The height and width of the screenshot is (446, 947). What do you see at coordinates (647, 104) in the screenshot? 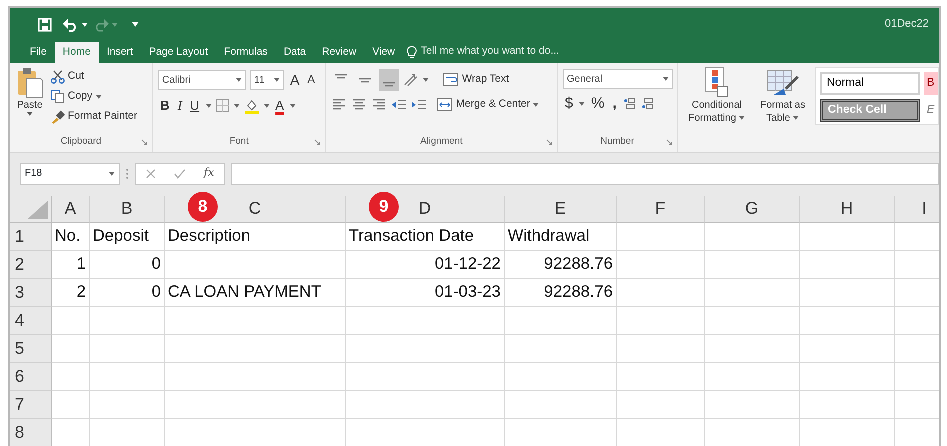
I see `decrease-decimal-icon` at bounding box center [647, 104].